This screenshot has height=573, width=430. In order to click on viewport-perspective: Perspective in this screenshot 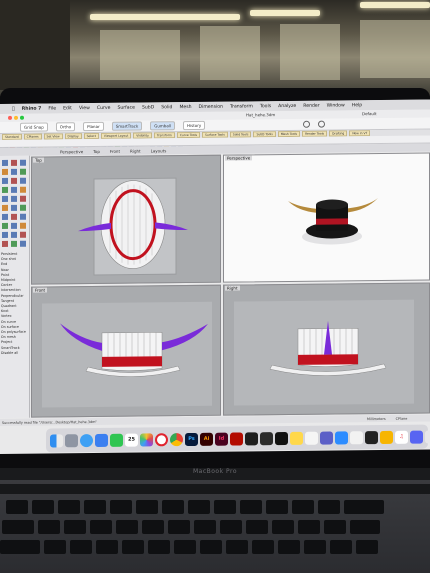, I will do `click(326, 217)`.